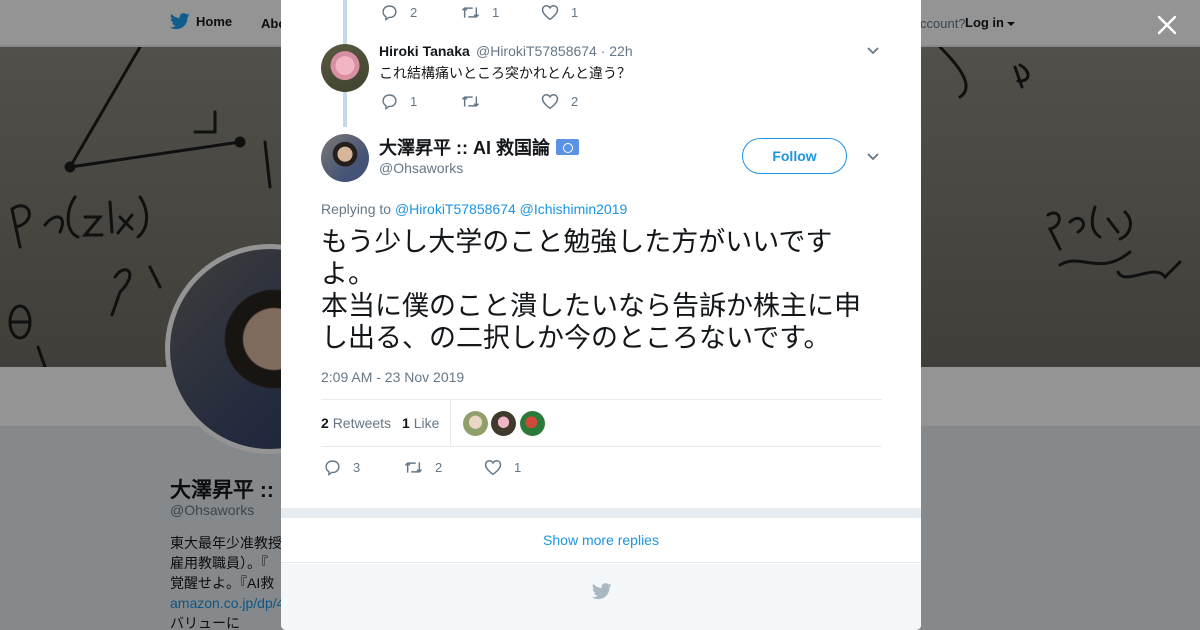  Describe the element at coordinates (464, 148) in the screenshot. I see `main-author-name: 大澤昇平 :: AI 救国論` at that location.